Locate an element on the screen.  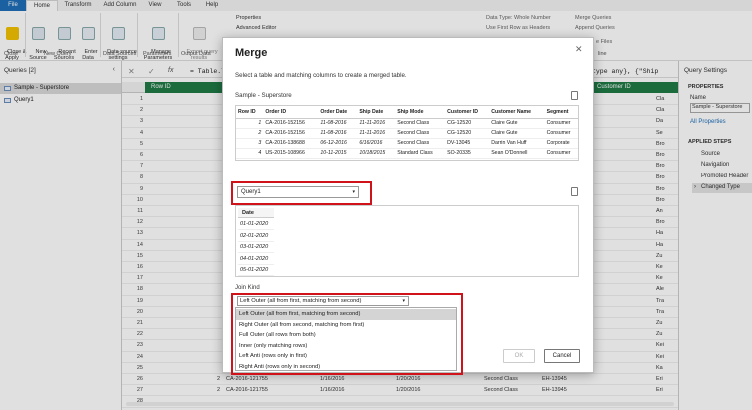
close-dialog-icon: ✕ is located at coordinates (579, 49).